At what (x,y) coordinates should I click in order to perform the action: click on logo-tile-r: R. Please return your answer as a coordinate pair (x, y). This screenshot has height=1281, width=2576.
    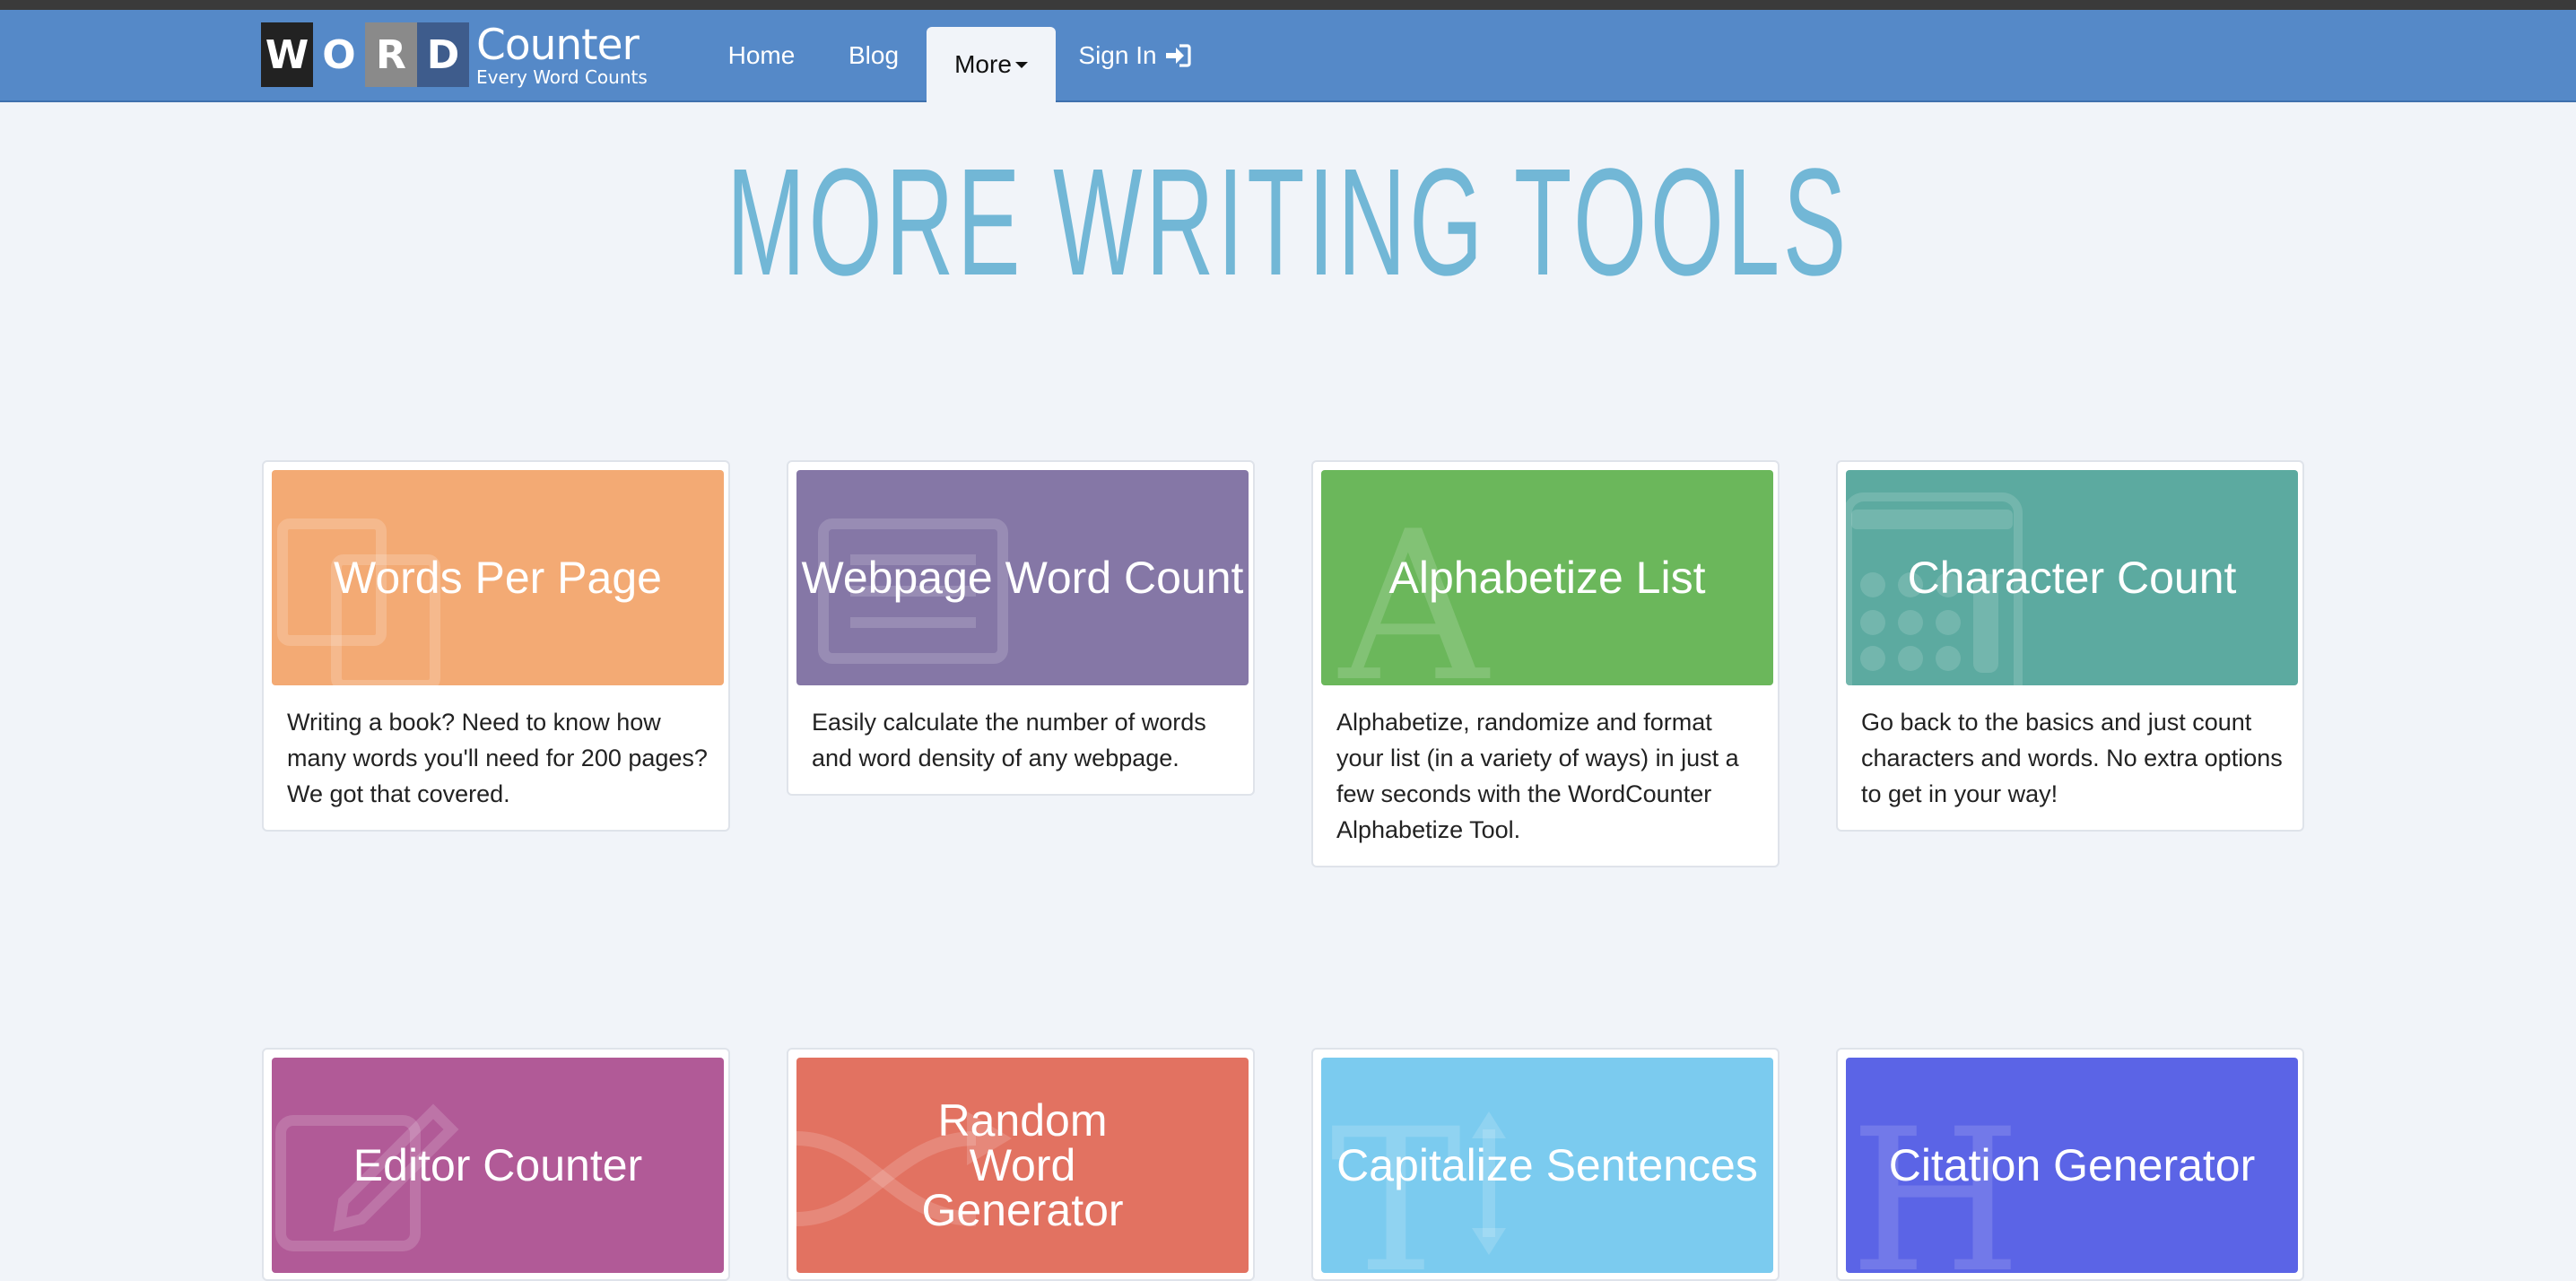
    Looking at the image, I should click on (391, 54).